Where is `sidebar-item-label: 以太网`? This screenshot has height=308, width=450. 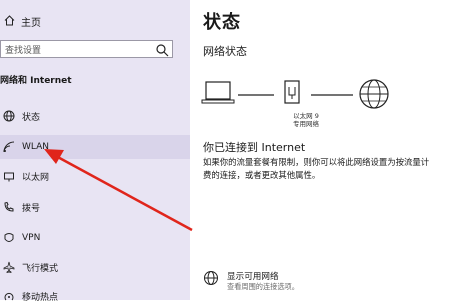
sidebar-item-label: 以太网 is located at coordinates (36, 177).